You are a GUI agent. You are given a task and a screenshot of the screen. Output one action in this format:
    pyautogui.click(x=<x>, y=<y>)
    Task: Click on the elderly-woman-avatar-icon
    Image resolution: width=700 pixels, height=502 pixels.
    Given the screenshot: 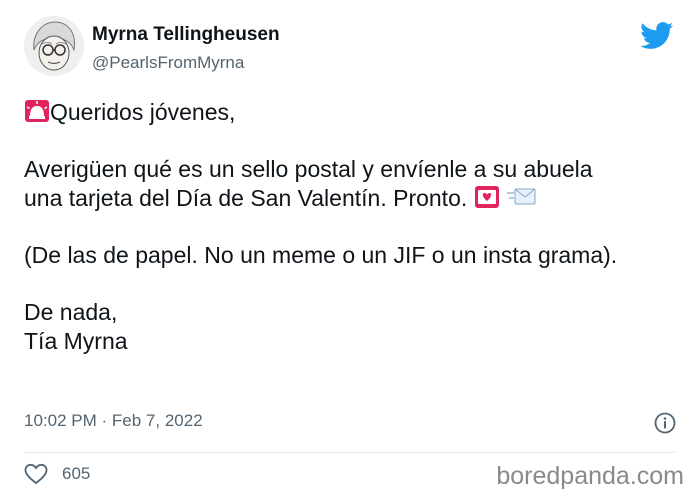 What is the action you would take?
    pyautogui.click(x=54, y=46)
    